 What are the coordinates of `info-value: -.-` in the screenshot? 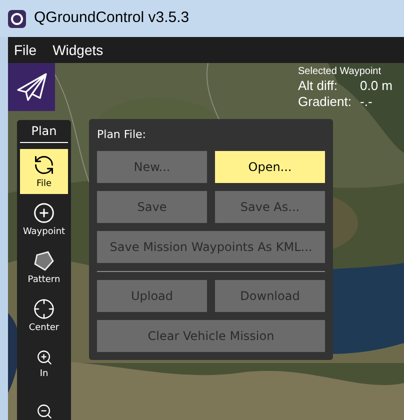 It's located at (366, 102).